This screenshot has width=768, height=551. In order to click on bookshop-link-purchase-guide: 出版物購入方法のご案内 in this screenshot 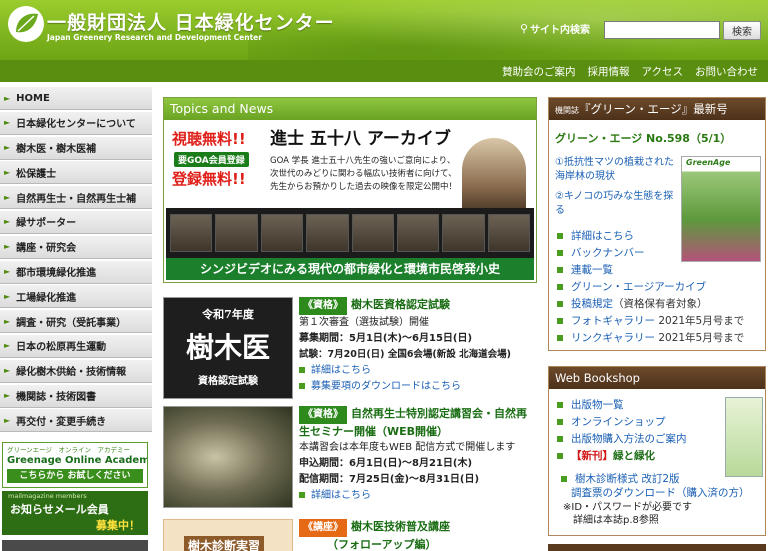, I will do `click(622, 438)`.